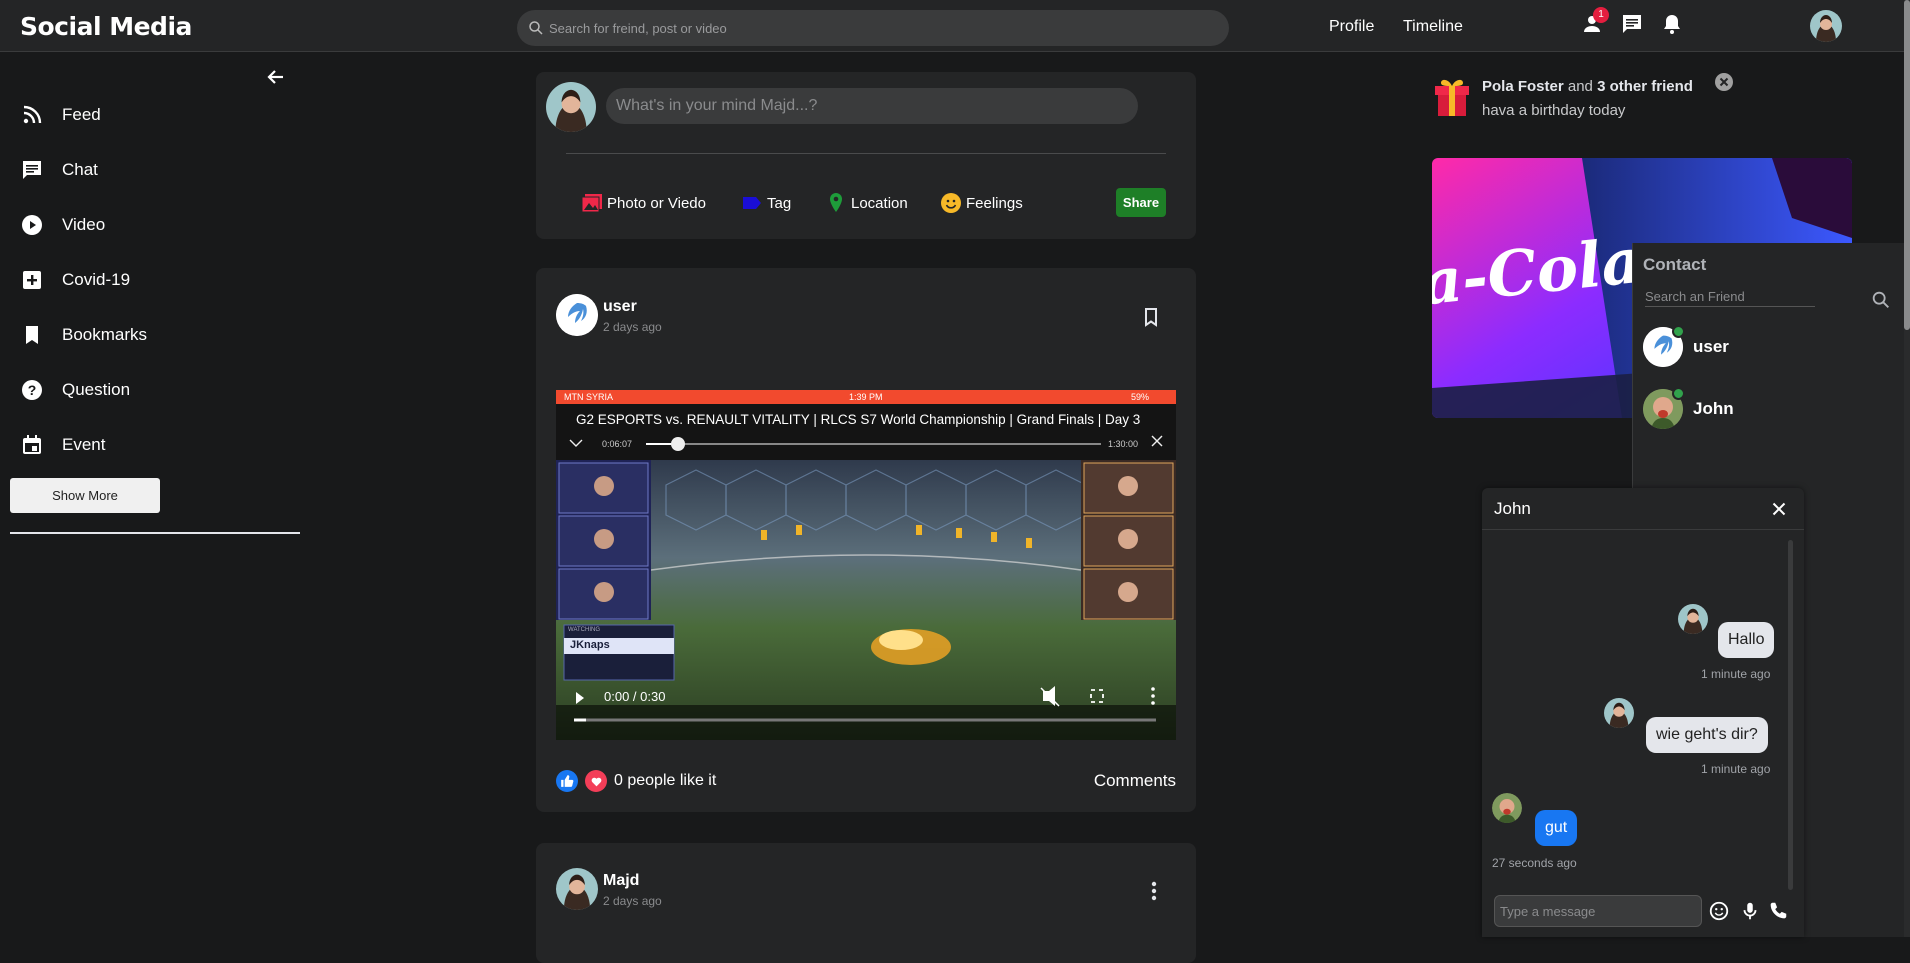 The width and height of the screenshot is (1910, 963). I want to click on video-frame, so click(866, 565).